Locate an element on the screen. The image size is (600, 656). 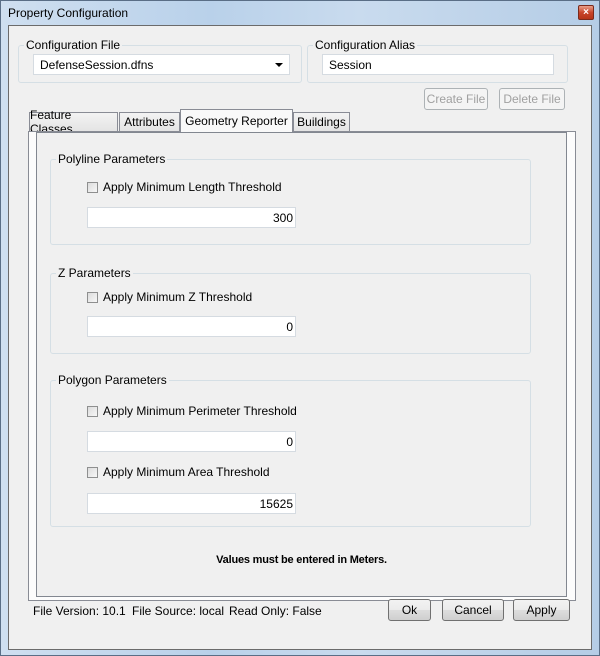
min-length-input: 300 is located at coordinates (191, 217).